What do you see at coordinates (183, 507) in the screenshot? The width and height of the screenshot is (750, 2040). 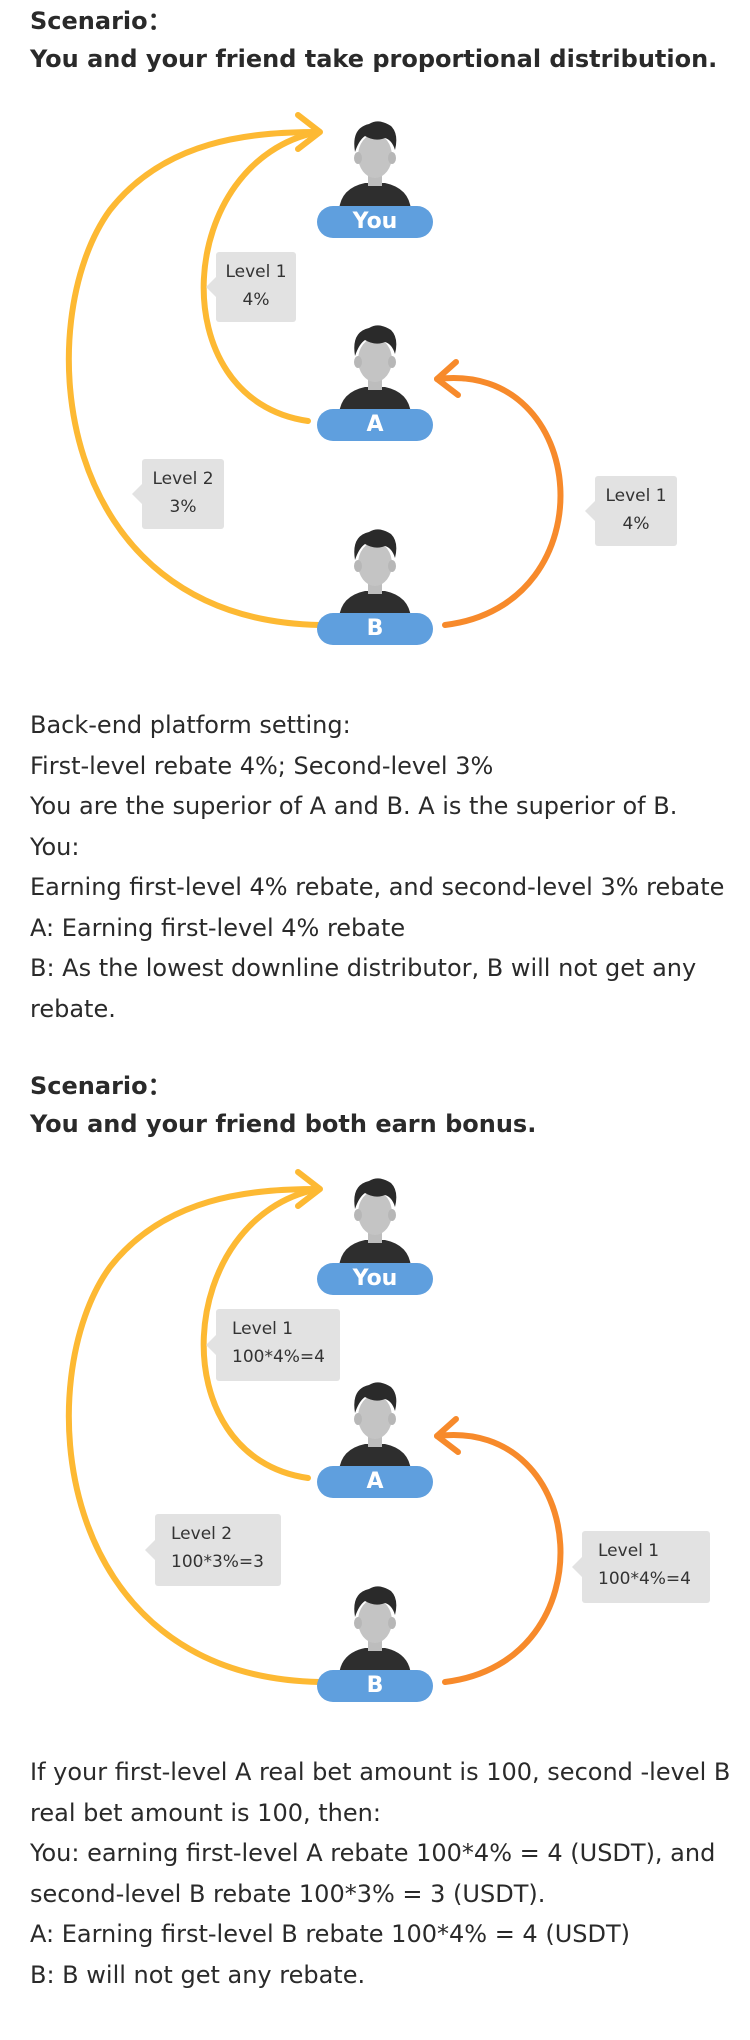 I see `tag-rate: 3%` at bounding box center [183, 507].